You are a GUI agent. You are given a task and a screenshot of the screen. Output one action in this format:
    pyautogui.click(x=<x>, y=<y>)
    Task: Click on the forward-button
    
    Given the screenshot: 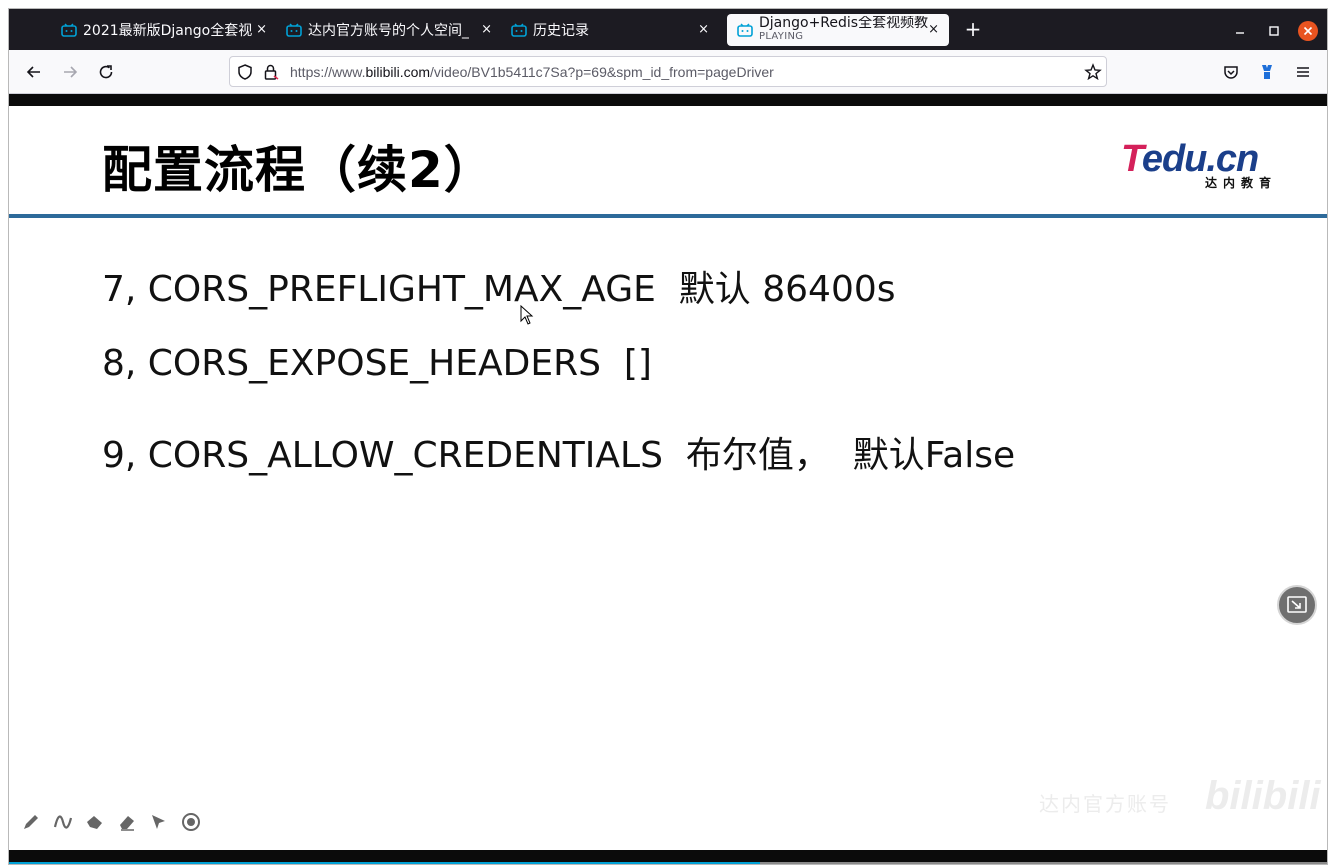 What is the action you would take?
    pyautogui.click(x=70, y=72)
    